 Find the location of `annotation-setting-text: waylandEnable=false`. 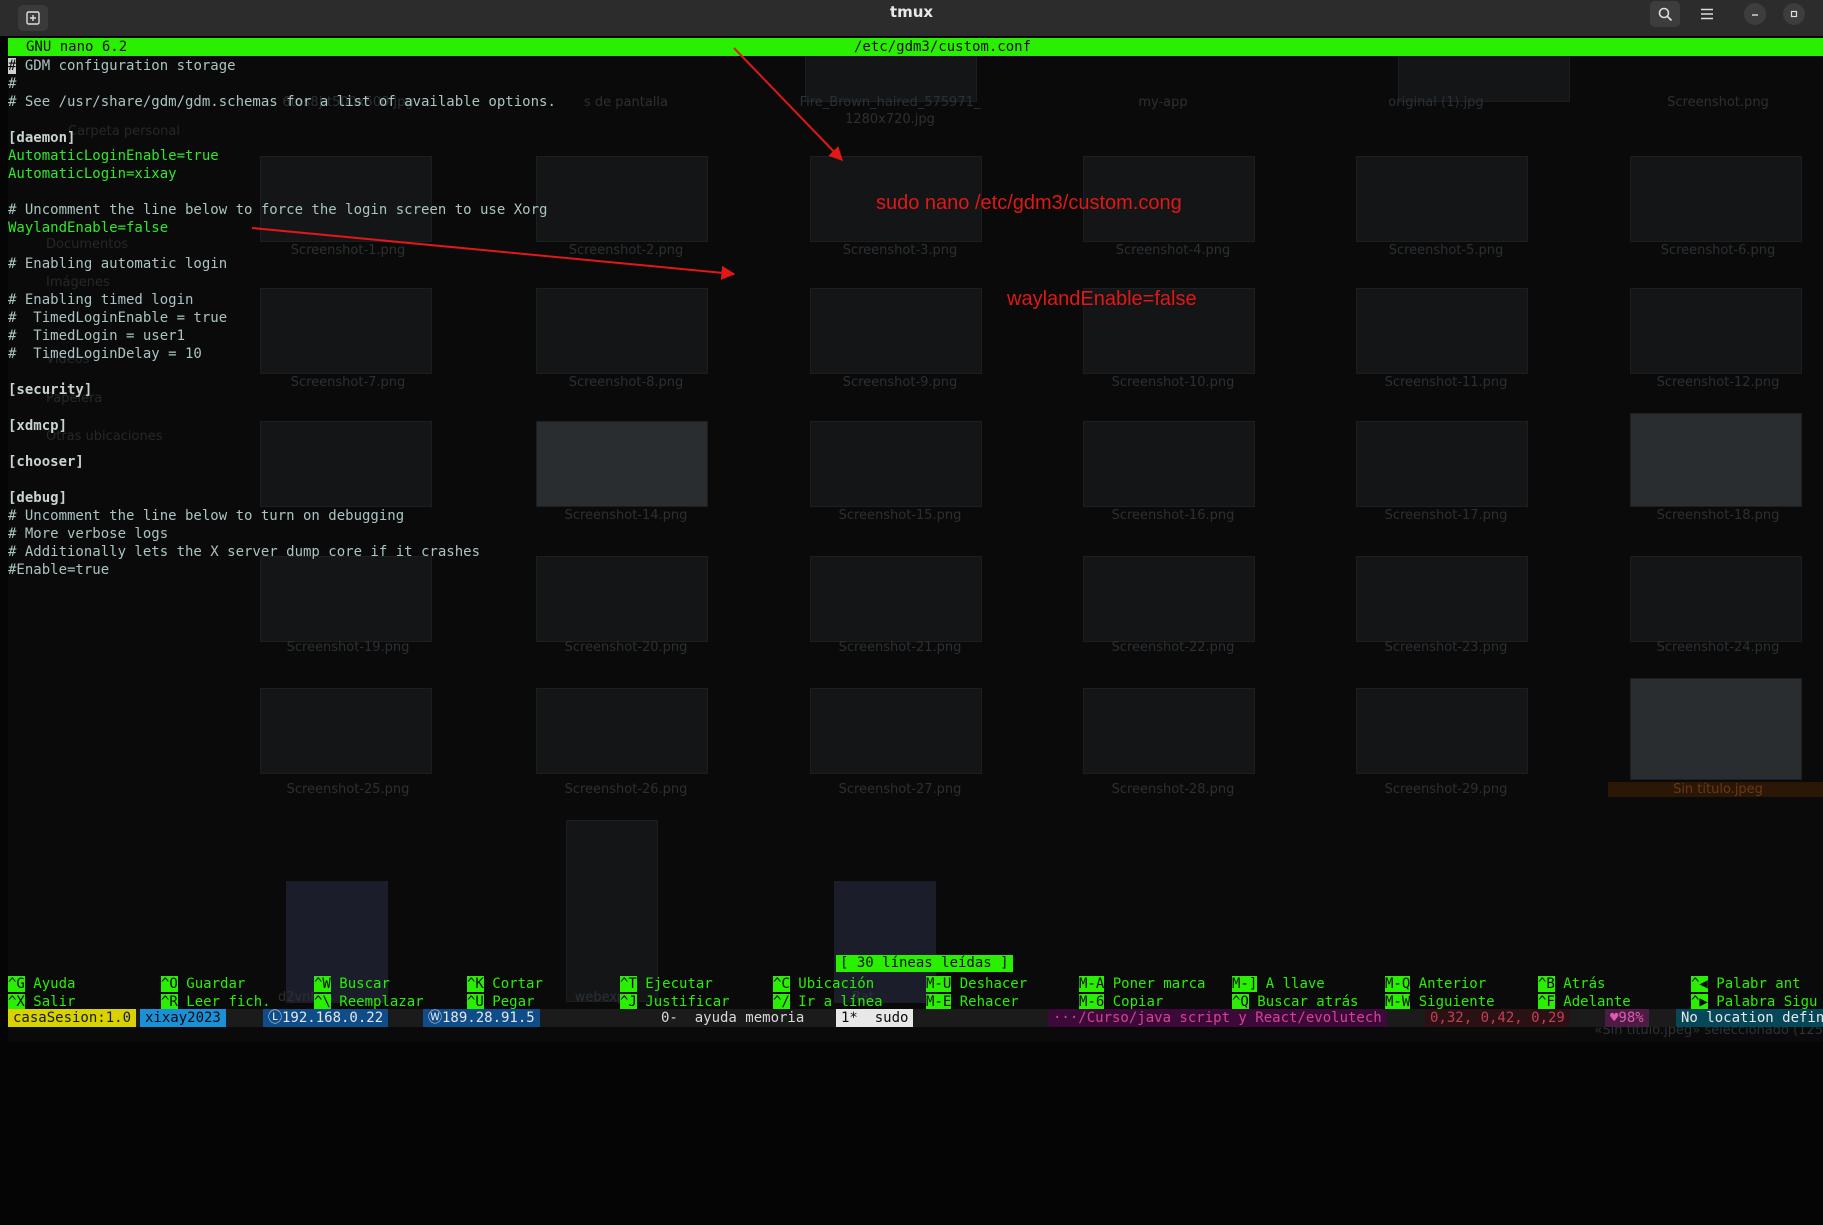

annotation-setting-text: waylandEnable=false is located at coordinates (1102, 299).